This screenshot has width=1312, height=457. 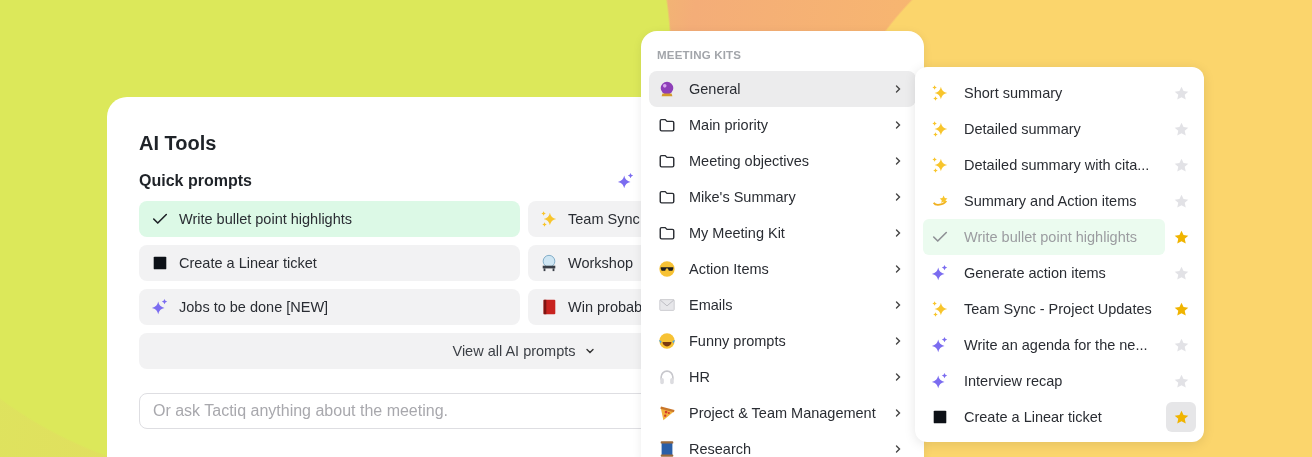 What do you see at coordinates (1022, 129) in the screenshot?
I see `prompt-label: Detailed summary` at bounding box center [1022, 129].